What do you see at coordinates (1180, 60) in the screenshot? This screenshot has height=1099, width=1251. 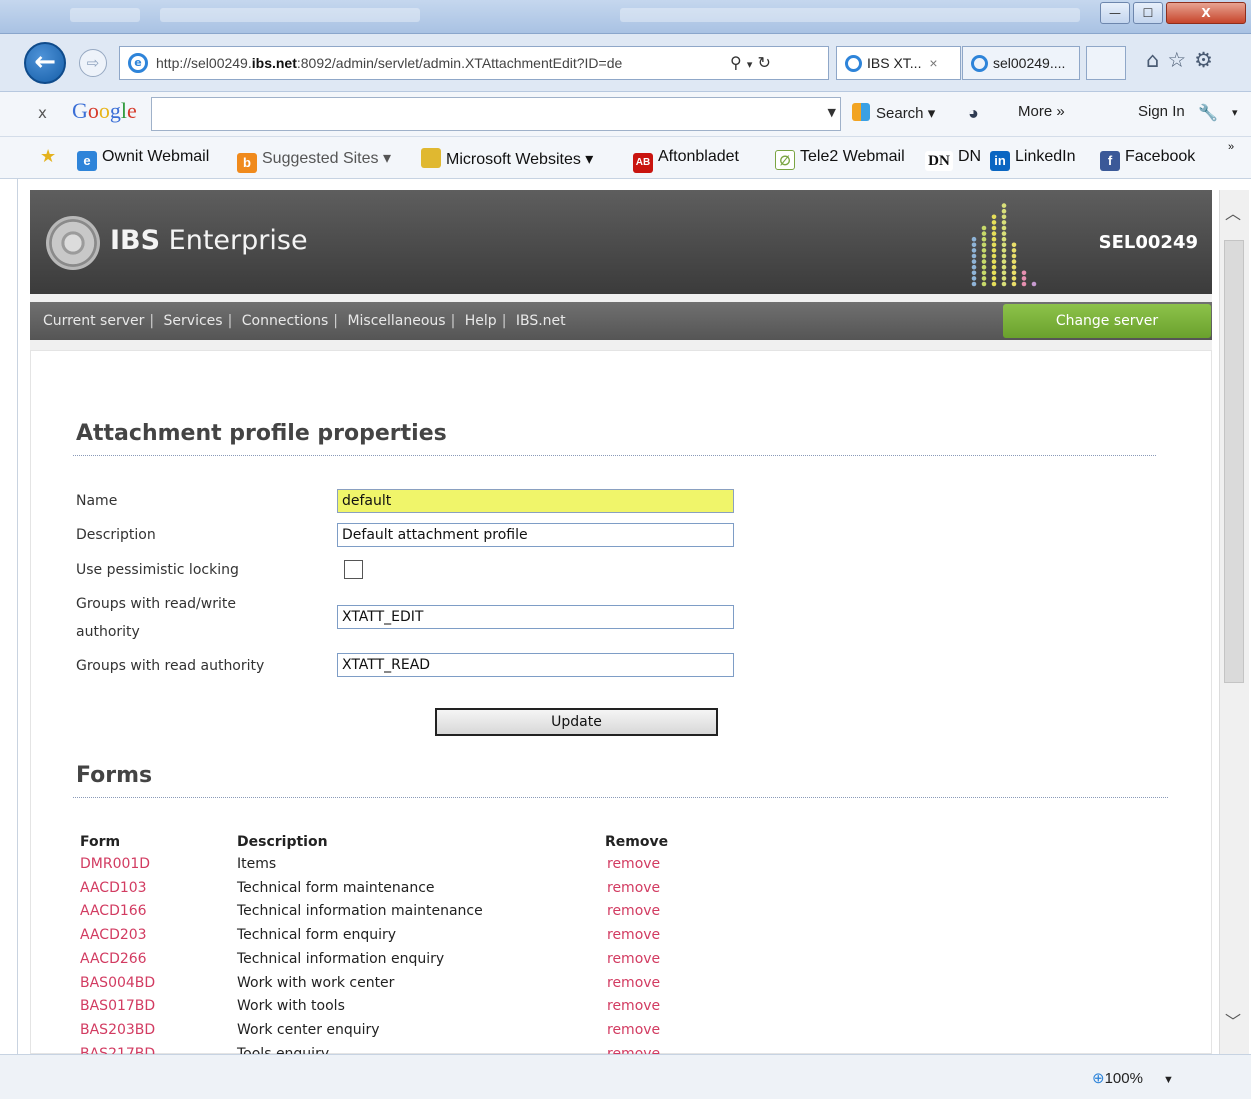 I see `favorites-star-icon: ☆` at bounding box center [1180, 60].